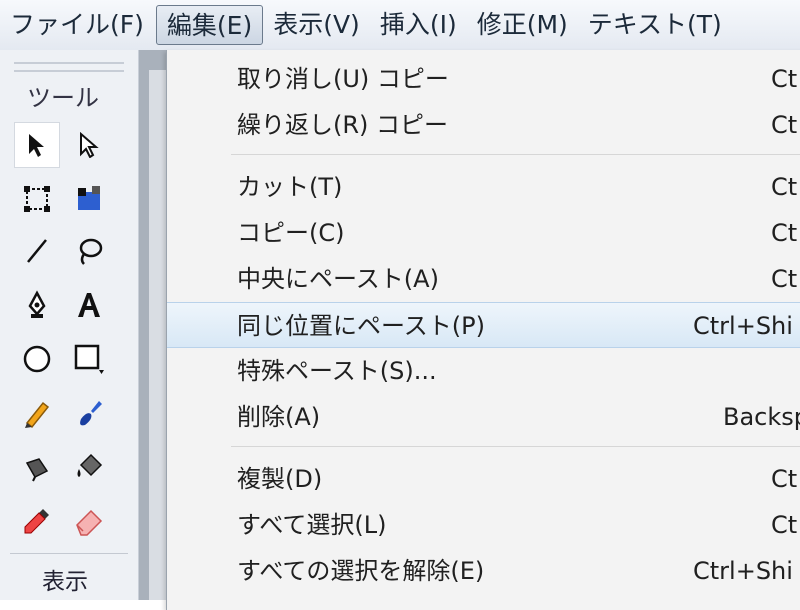  What do you see at coordinates (483, 233) in the screenshot?
I see `menu-item-copy: コピー(C) Ct` at bounding box center [483, 233].